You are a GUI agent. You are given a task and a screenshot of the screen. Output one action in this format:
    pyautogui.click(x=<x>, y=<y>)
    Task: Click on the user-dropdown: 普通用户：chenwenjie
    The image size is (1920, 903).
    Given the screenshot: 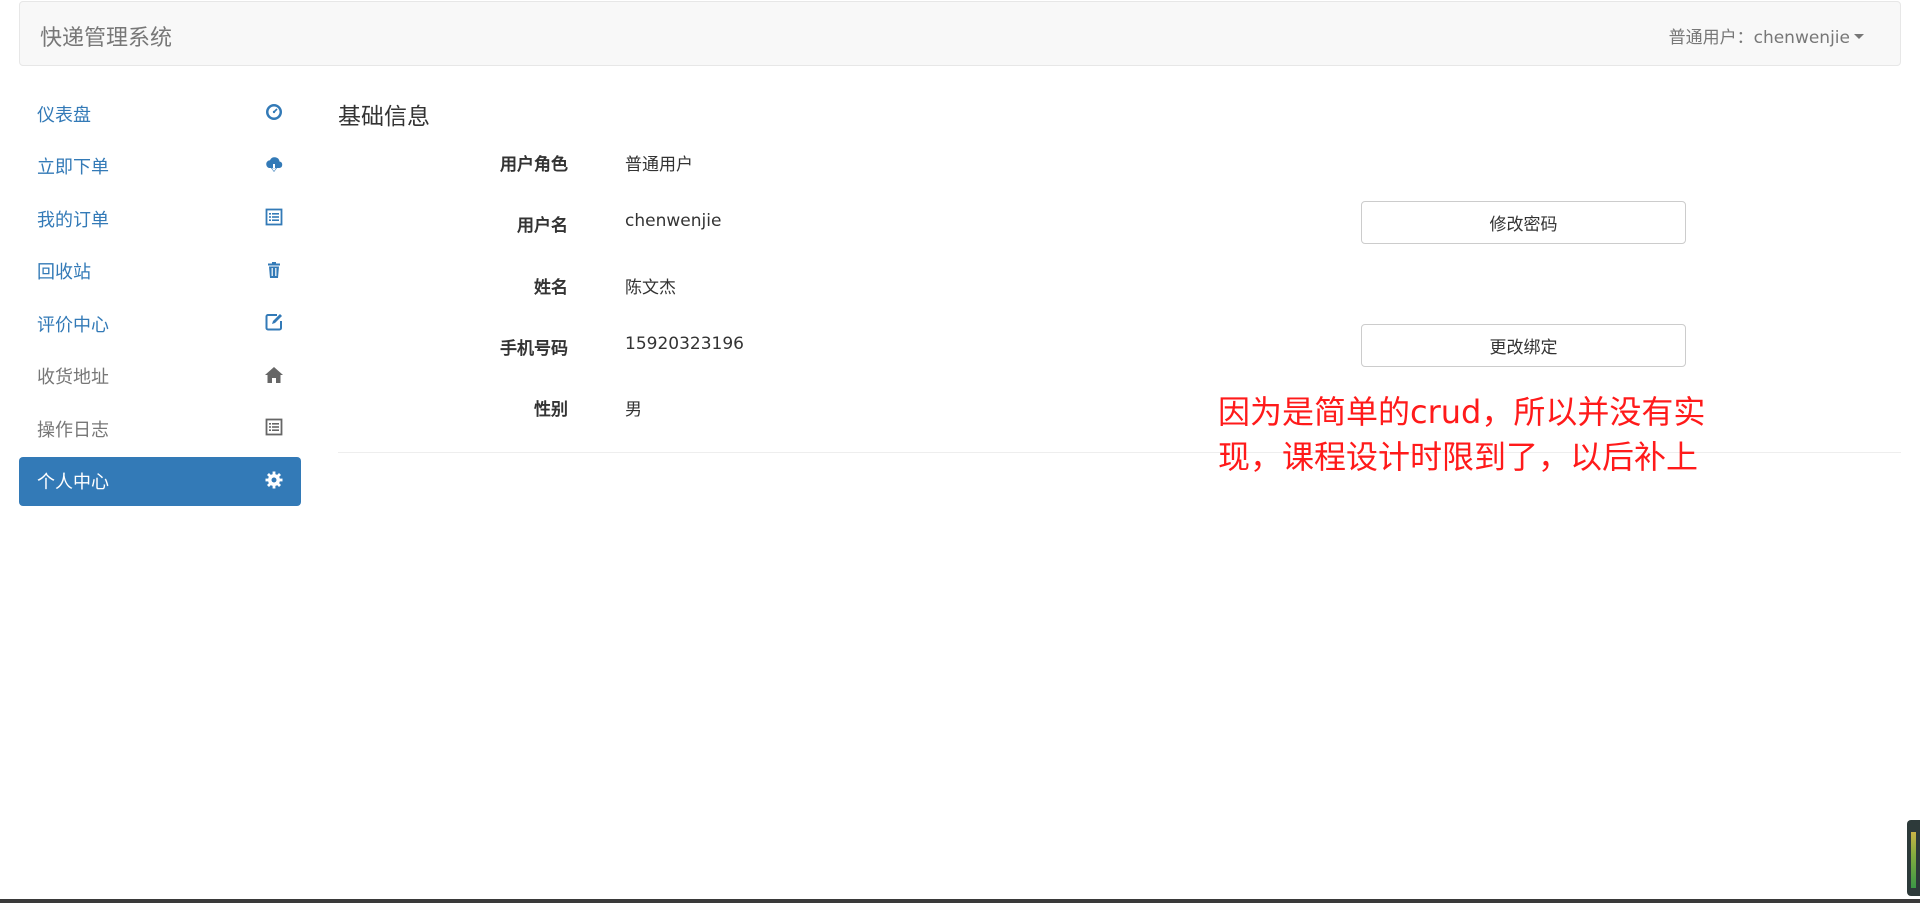 What is the action you would take?
    pyautogui.click(x=1766, y=35)
    